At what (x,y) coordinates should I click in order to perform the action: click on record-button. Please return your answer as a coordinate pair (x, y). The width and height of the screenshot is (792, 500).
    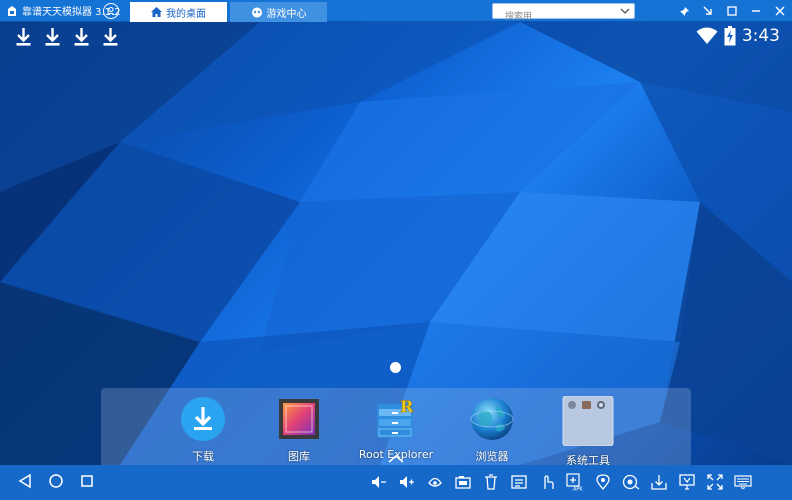
    Looking at the image, I should click on (631, 482).